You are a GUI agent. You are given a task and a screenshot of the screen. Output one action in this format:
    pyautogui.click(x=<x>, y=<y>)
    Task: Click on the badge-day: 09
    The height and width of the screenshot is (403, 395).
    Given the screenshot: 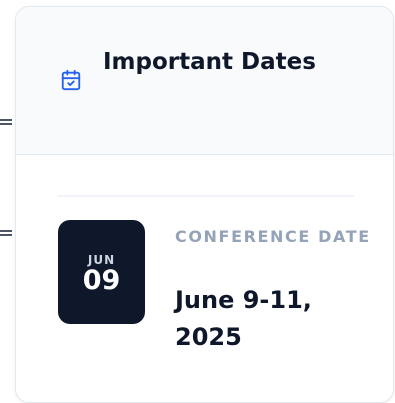 What is the action you would take?
    pyautogui.click(x=101, y=280)
    